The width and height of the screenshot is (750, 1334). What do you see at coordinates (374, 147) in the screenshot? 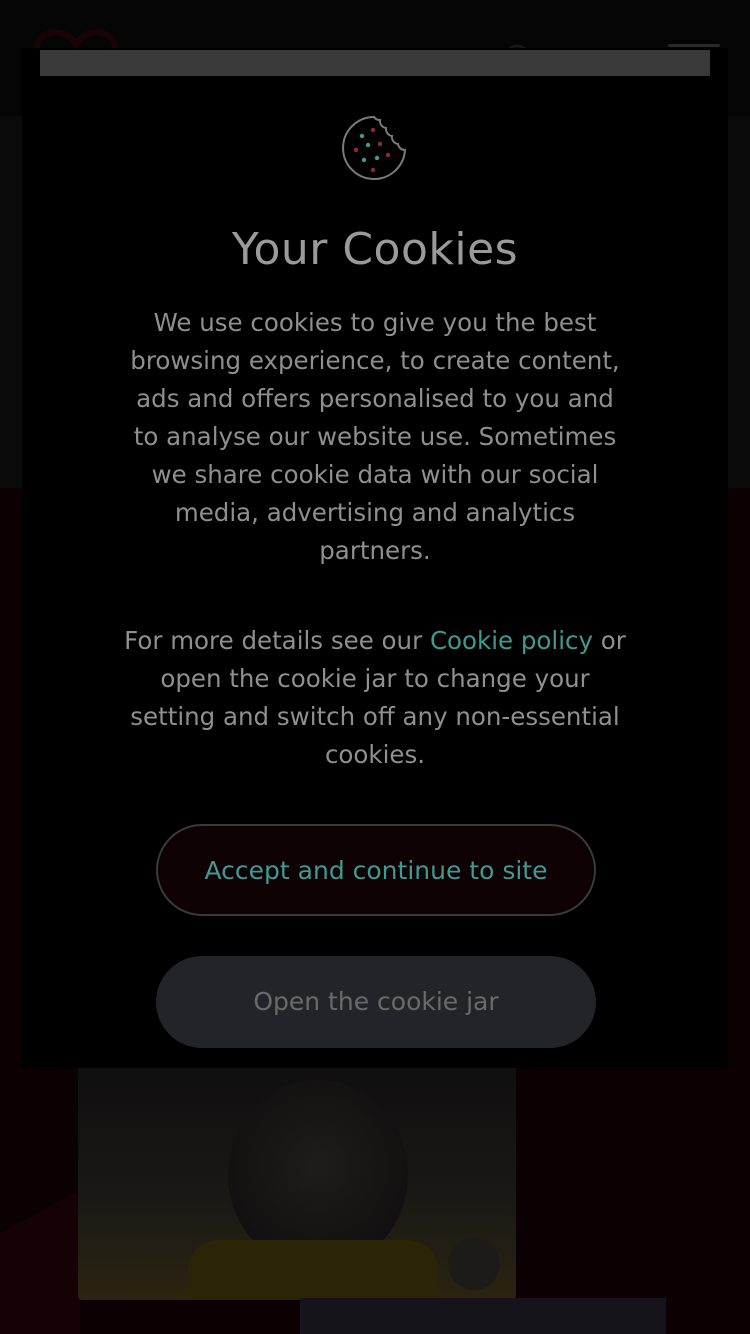
I see `cookie-icon` at bounding box center [374, 147].